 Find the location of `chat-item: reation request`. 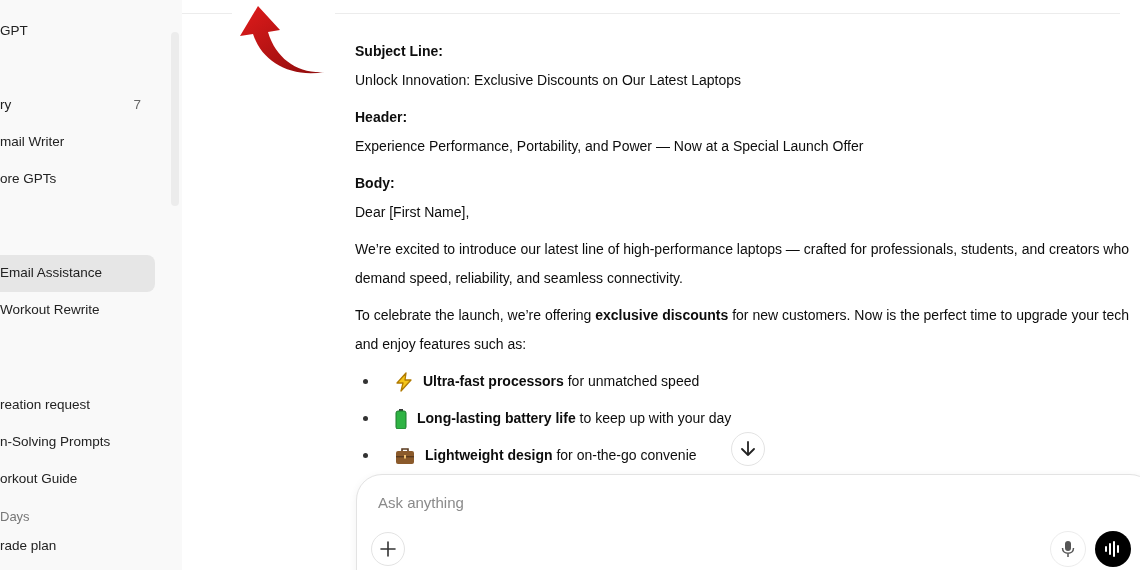

chat-item: reation request is located at coordinates (77, 405).